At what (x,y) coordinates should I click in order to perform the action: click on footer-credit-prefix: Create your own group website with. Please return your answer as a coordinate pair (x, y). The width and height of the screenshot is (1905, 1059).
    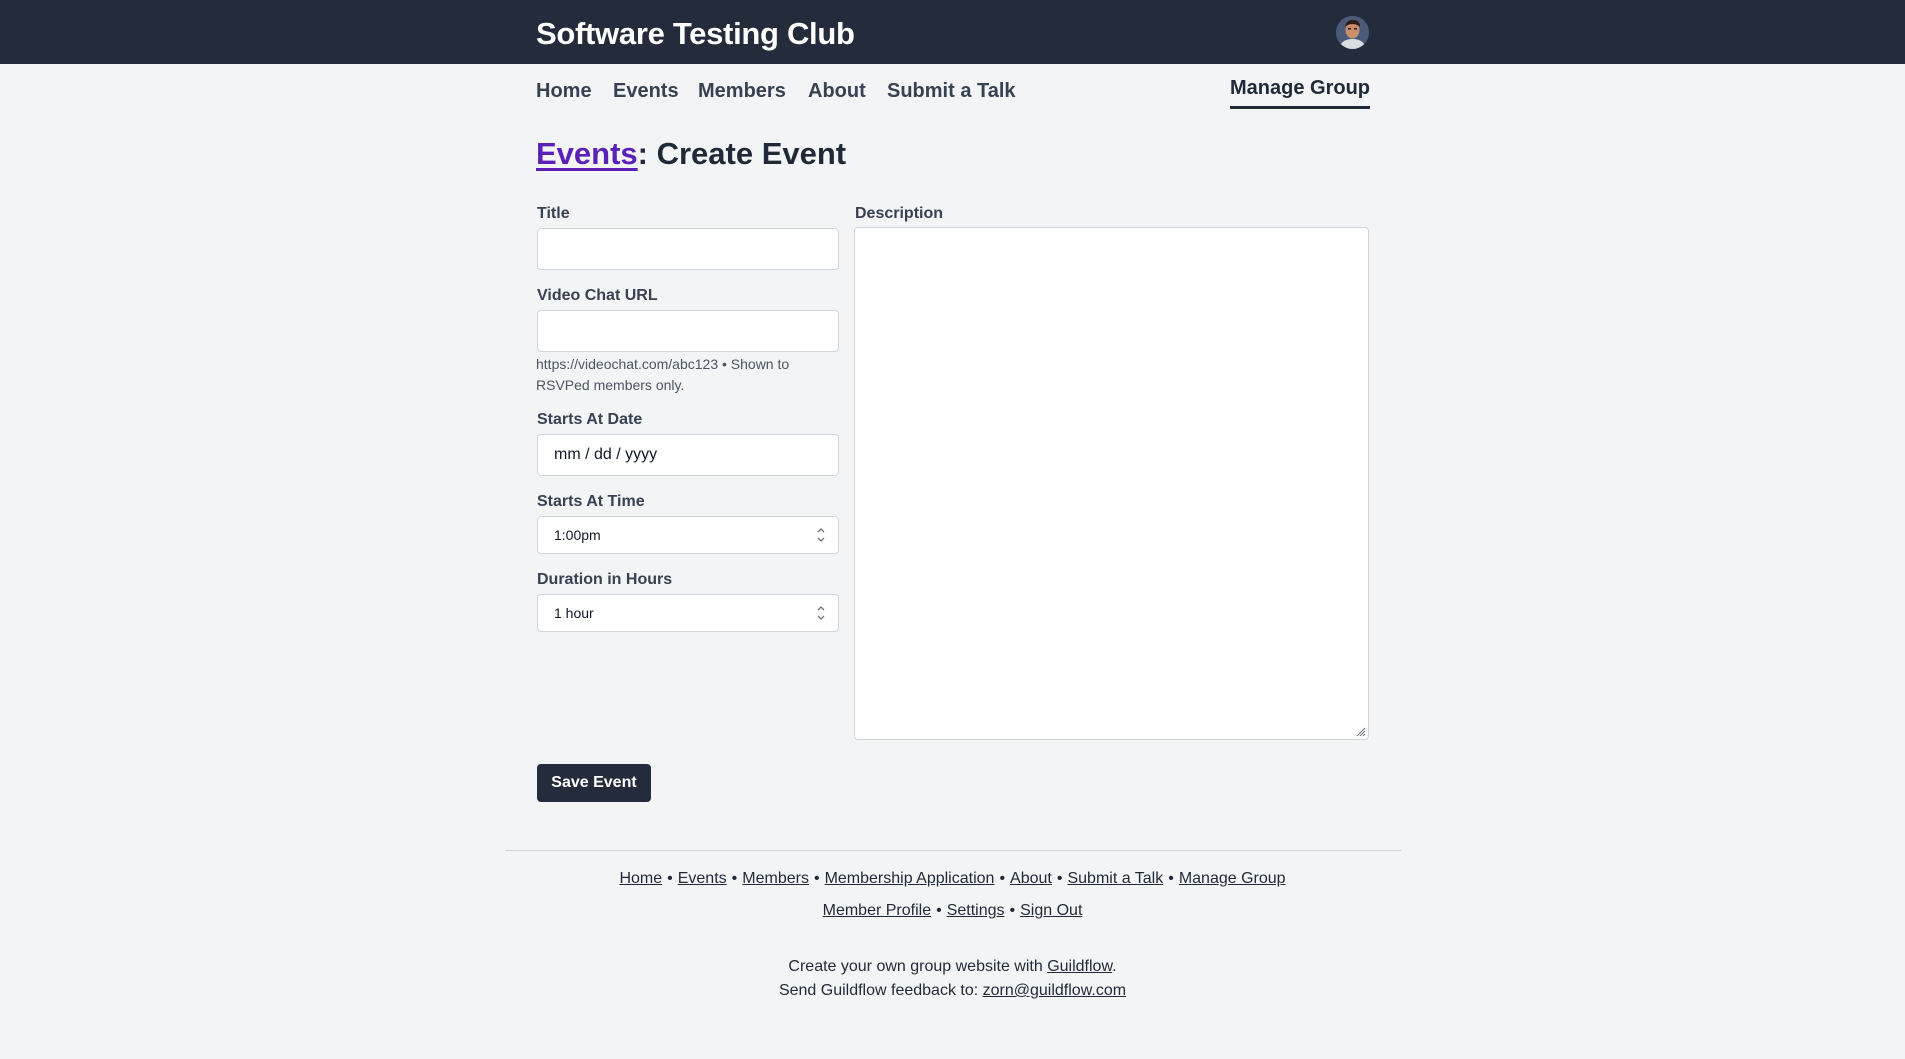
    Looking at the image, I should click on (918, 966).